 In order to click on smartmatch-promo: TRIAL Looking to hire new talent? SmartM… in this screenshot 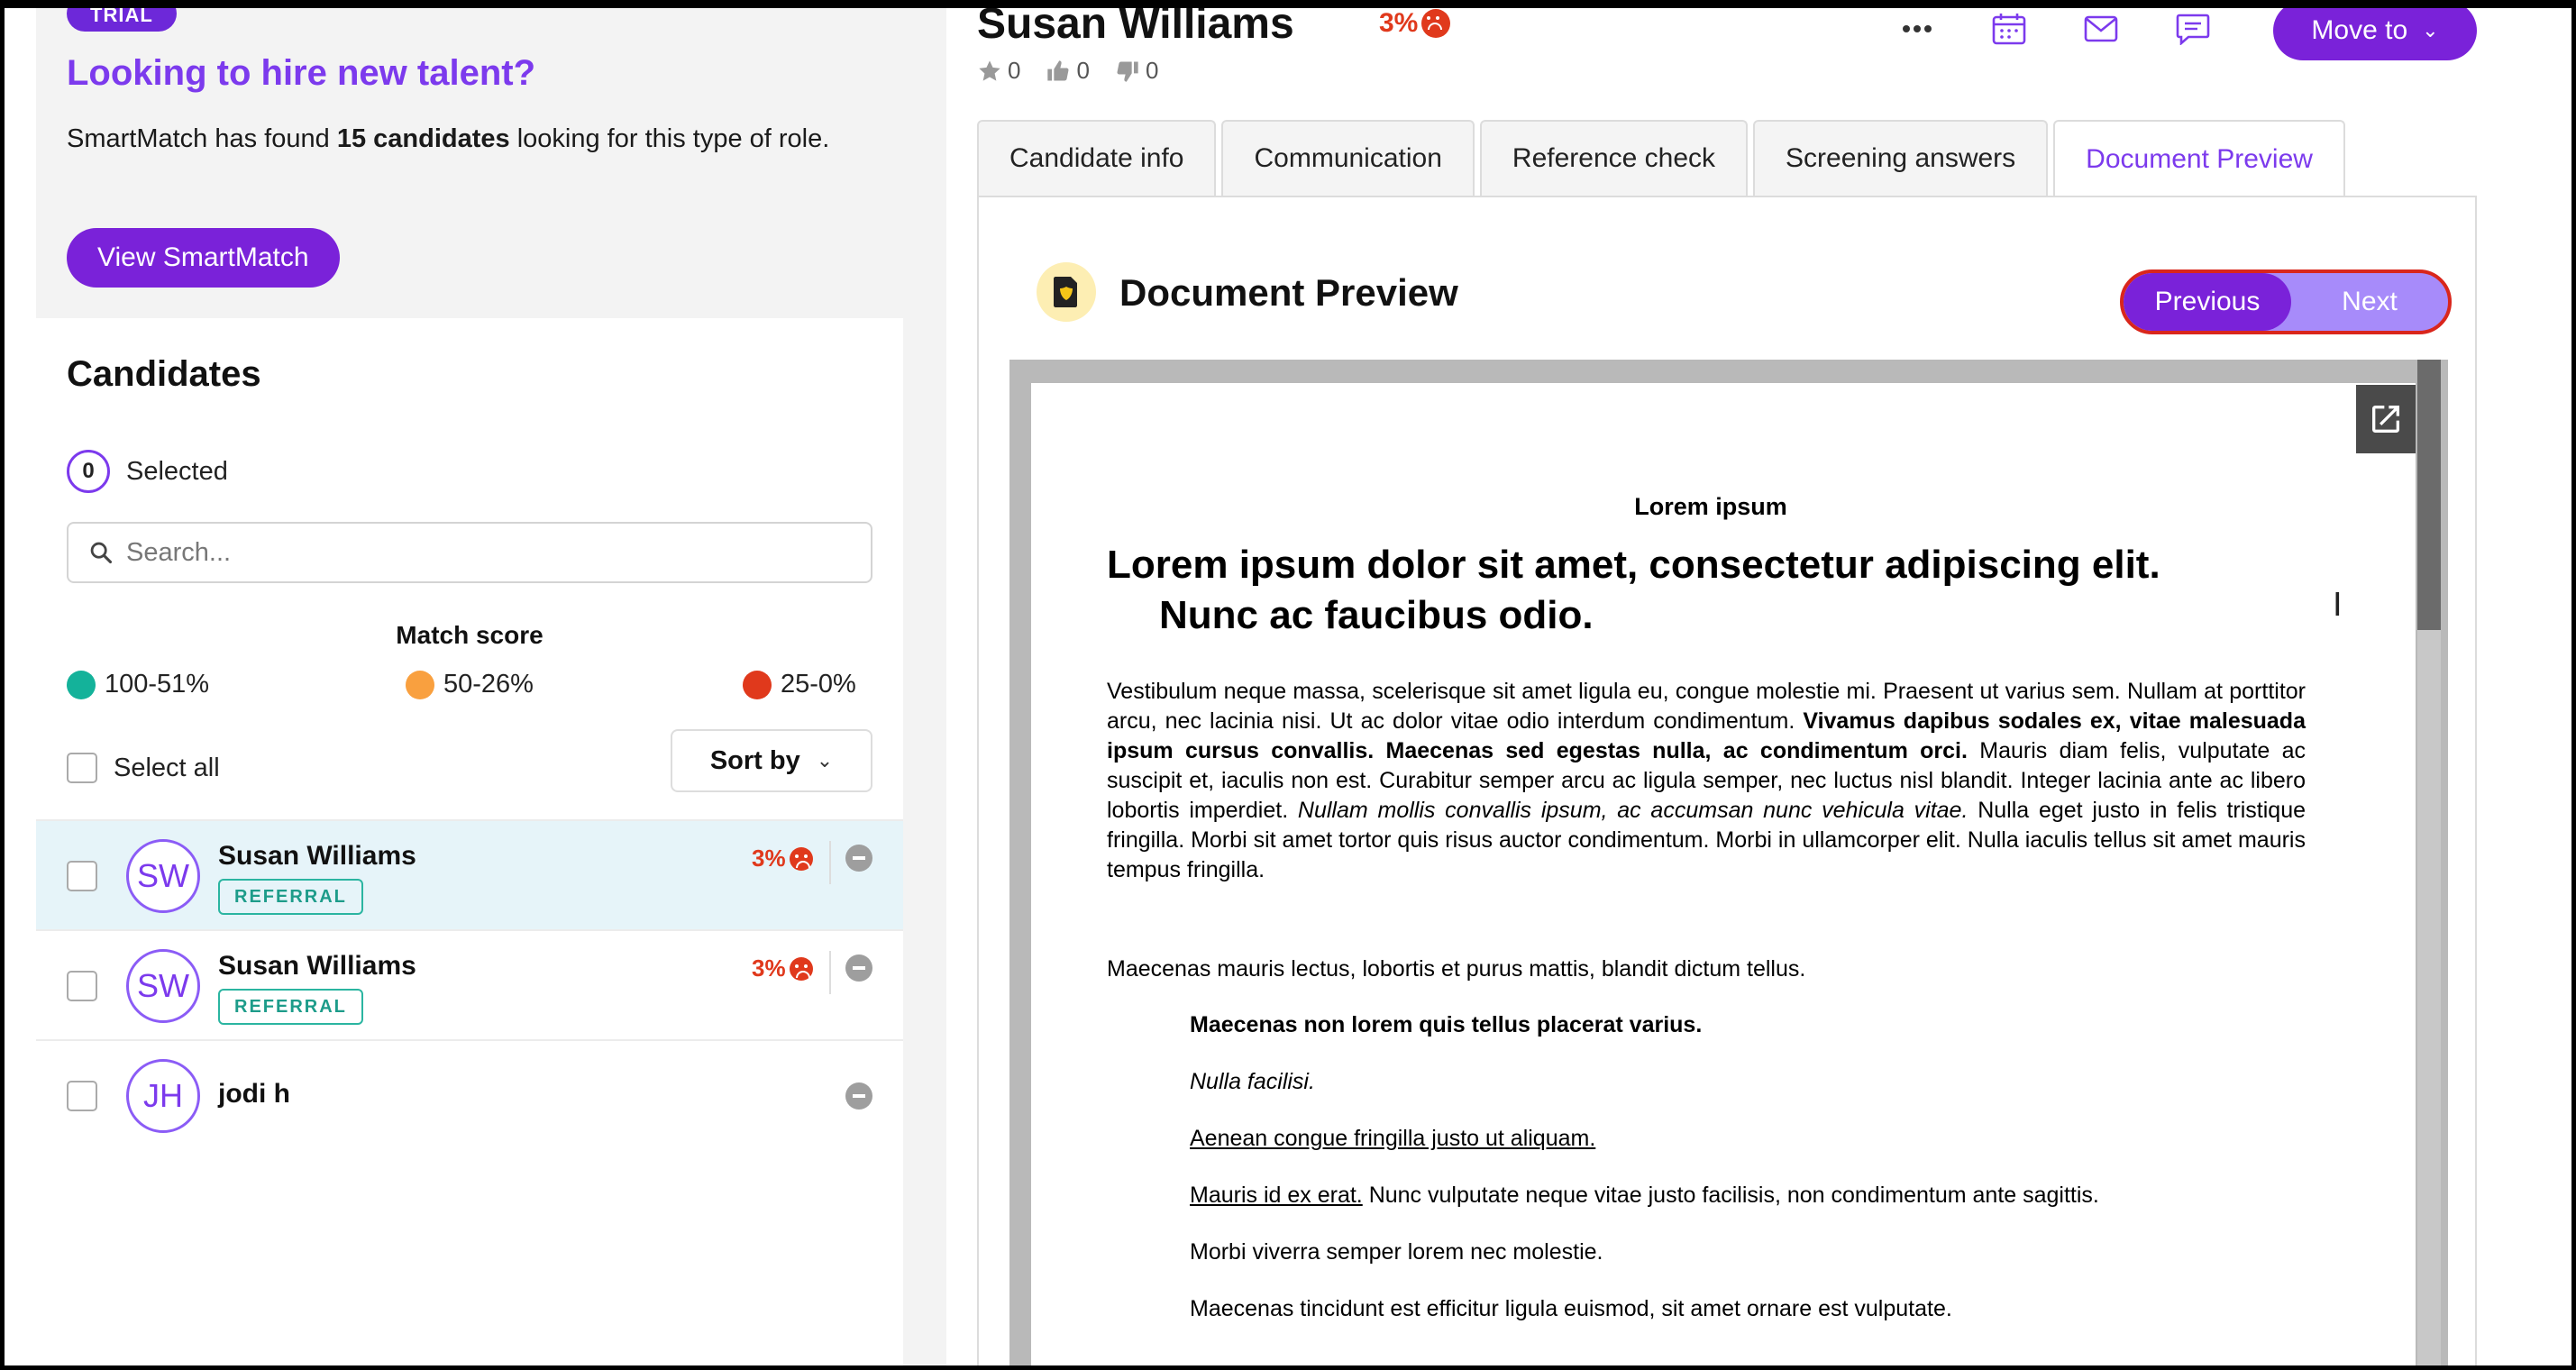, I will do `click(470, 159)`.